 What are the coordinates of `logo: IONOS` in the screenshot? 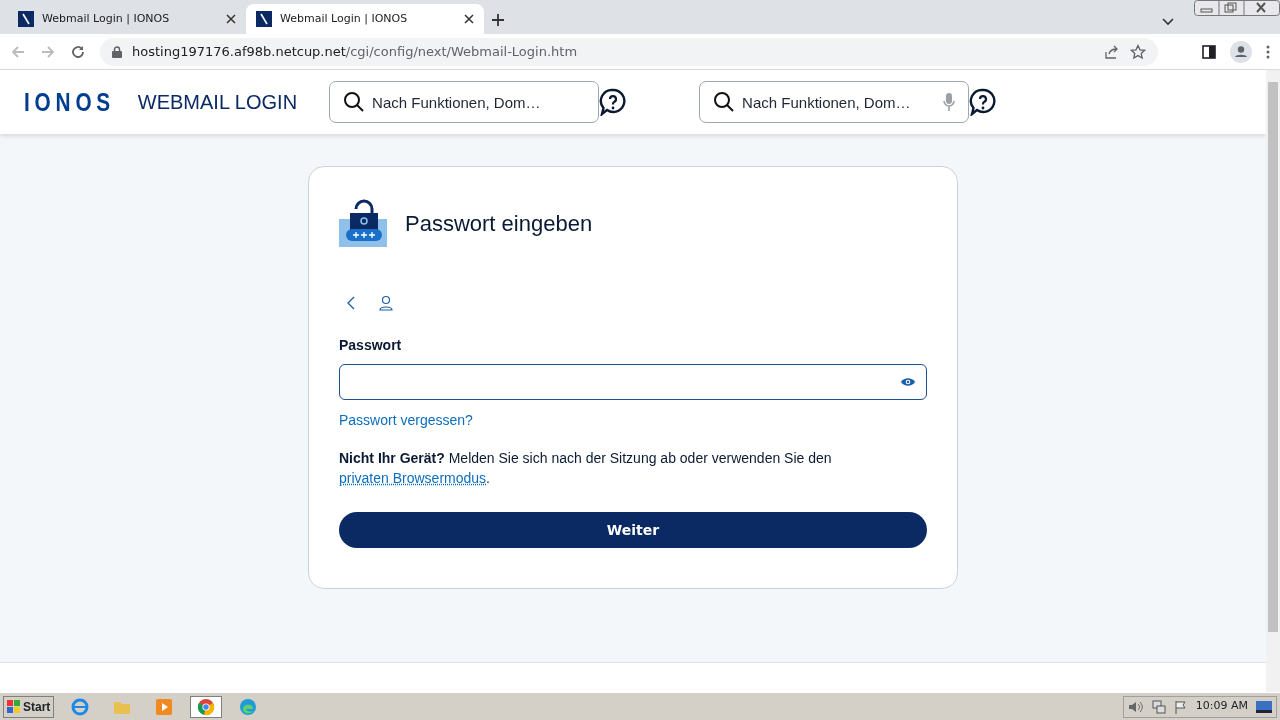 It's located at (70, 102).